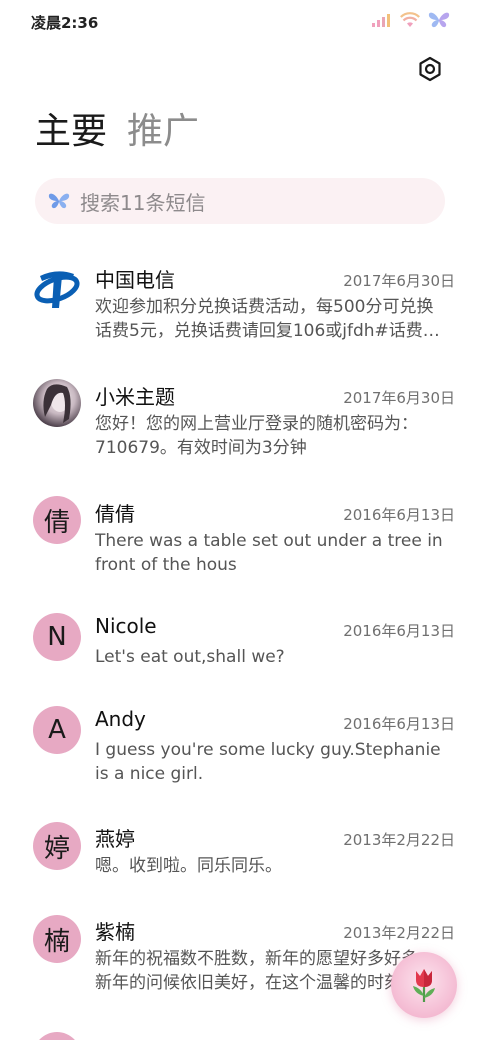 The width and height of the screenshot is (480, 1040). What do you see at coordinates (188, 866) in the screenshot?
I see `message-preview: 嗯。收到啦。同乐同乐。` at bounding box center [188, 866].